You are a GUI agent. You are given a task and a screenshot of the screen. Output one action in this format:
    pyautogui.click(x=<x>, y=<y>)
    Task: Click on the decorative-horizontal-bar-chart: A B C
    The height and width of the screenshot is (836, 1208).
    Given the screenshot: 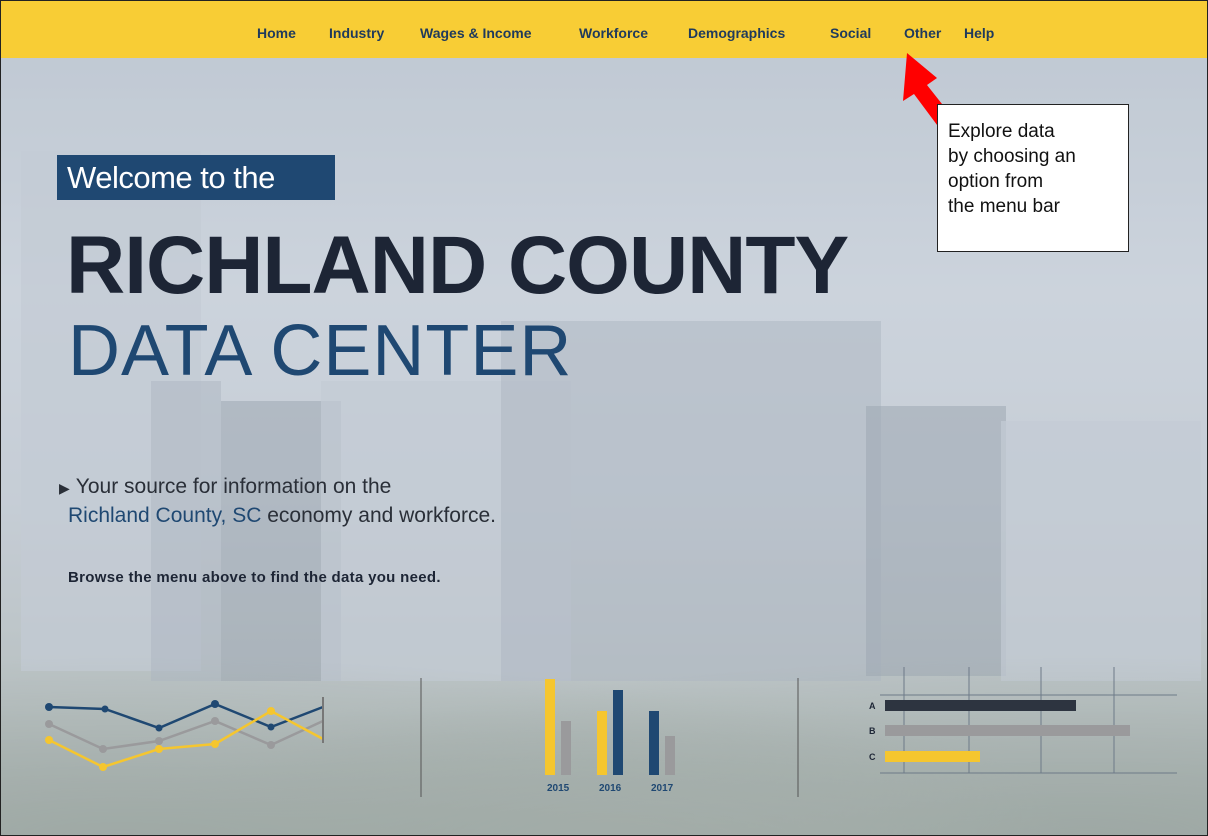 What is the action you would take?
    pyautogui.click(x=1023, y=720)
    